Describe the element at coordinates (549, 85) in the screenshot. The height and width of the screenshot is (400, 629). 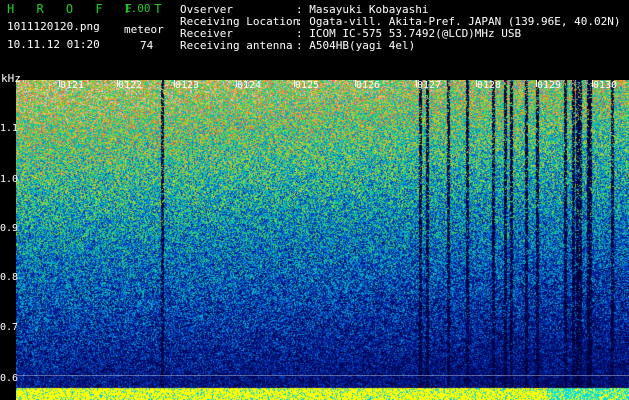
I see `x-tick-label: 0129` at that location.